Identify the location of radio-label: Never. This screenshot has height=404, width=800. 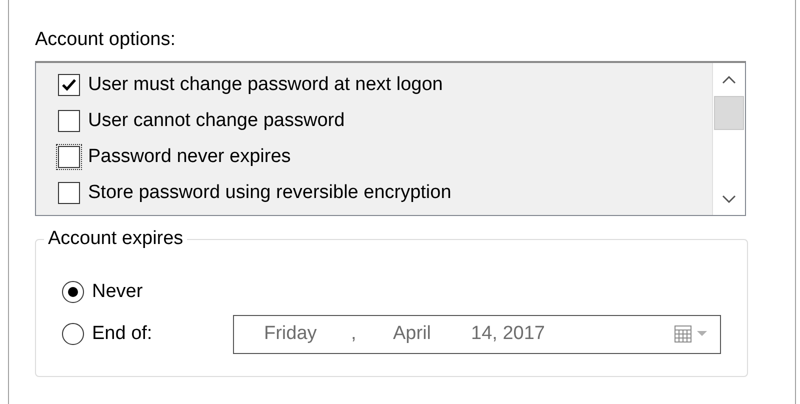
(117, 292).